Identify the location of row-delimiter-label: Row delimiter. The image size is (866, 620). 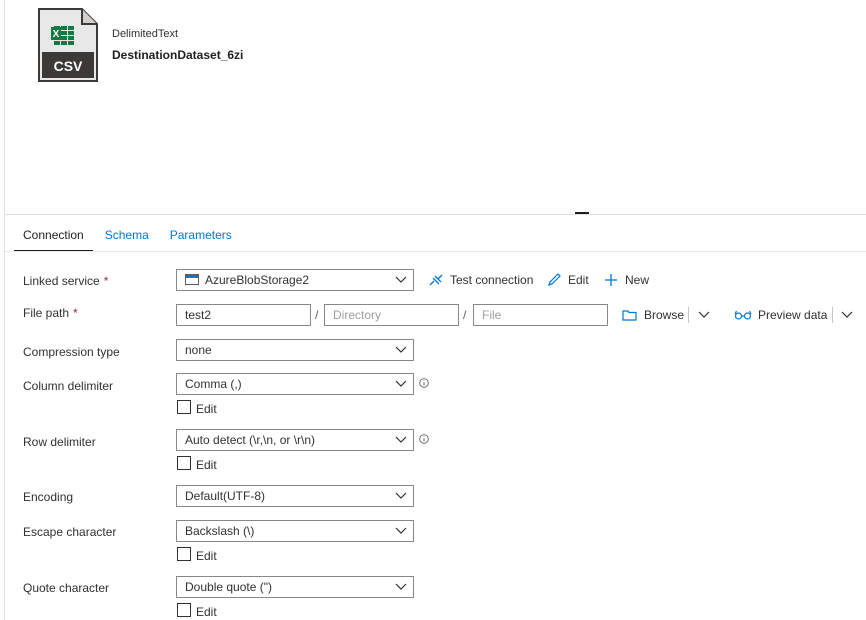
(59, 442).